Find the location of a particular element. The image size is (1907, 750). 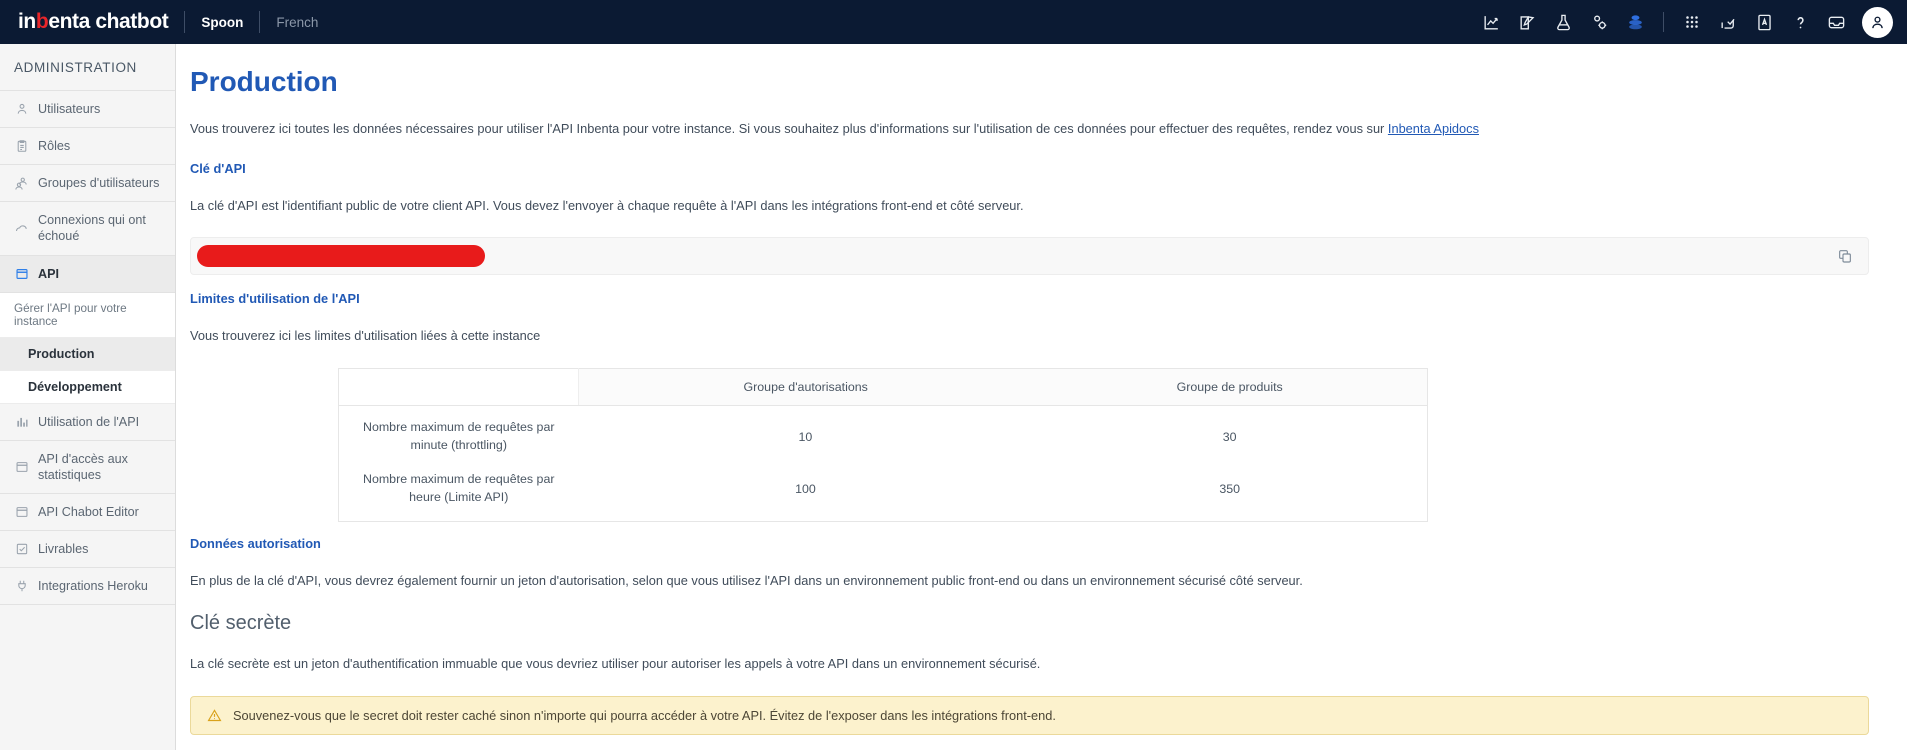

sidebar-item-label: Integrations Heroku is located at coordinates (93, 586).